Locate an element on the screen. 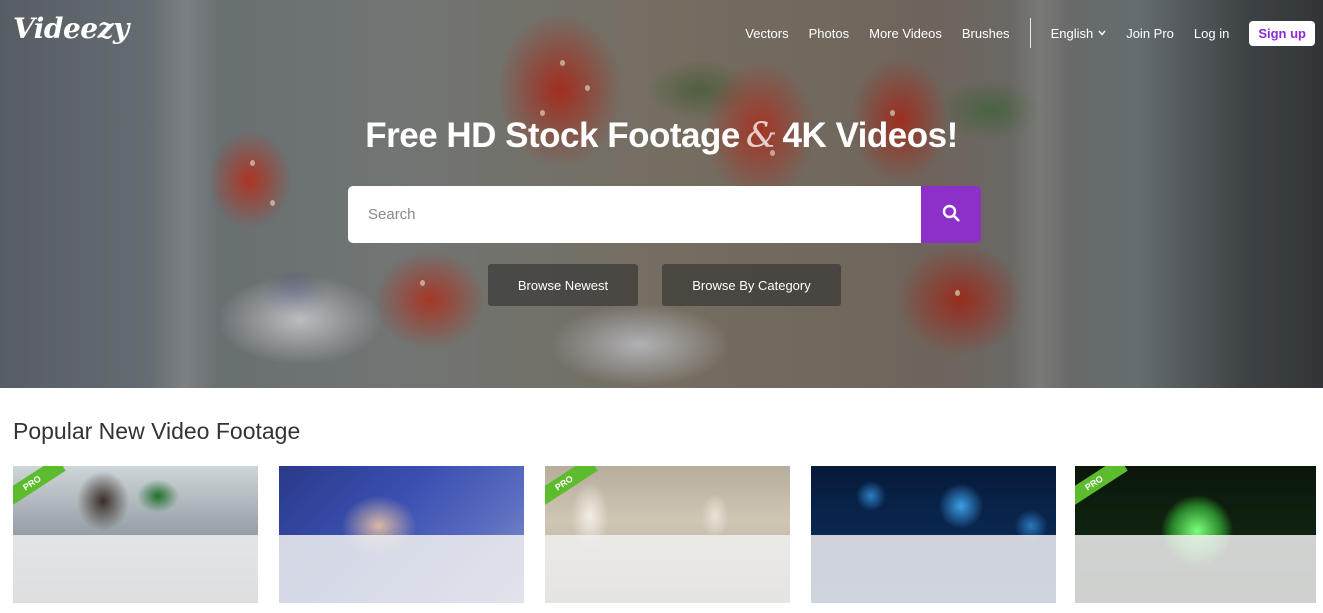 Image resolution: width=1323 pixels, height=613 pixels. browse-by-category-button: Browse By Category is located at coordinates (751, 285).